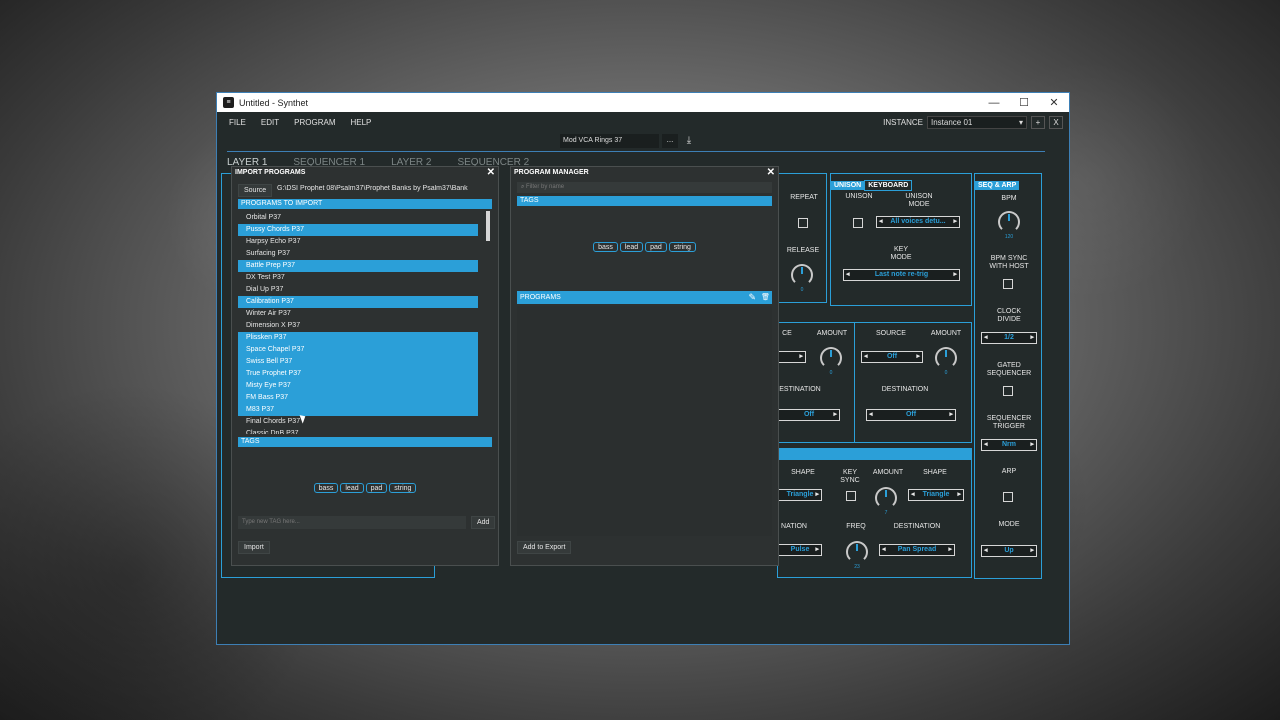 The image size is (1280, 720). What do you see at coordinates (936, 495) in the screenshot?
I see `shape-select-b: ◂ Triangle ▸` at bounding box center [936, 495].